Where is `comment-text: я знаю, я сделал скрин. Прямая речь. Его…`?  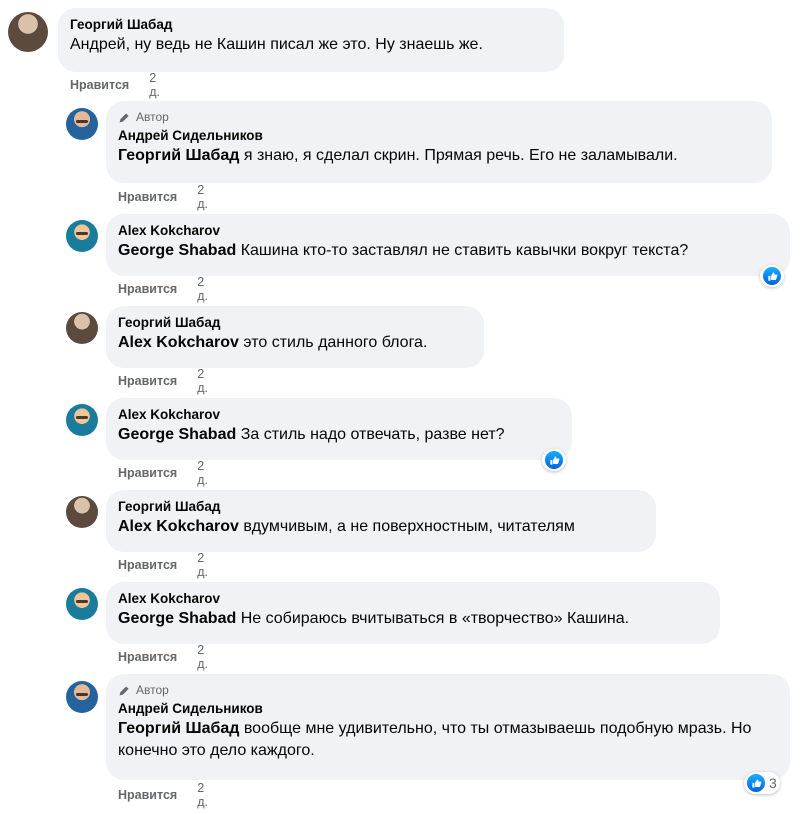
comment-text: я знаю, я сделал скрин. Прямая речь. Его… is located at coordinates (458, 155).